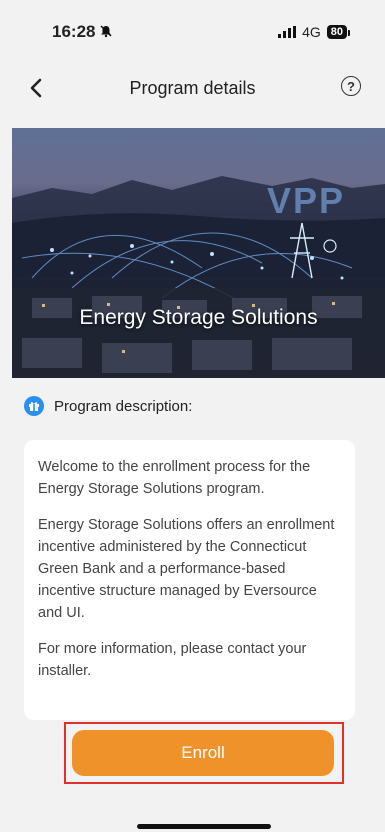 Image resolution: width=385 pixels, height=832 pixels. Describe the element at coordinates (287, 32) in the screenshot. I see `signal-icon` at that location.